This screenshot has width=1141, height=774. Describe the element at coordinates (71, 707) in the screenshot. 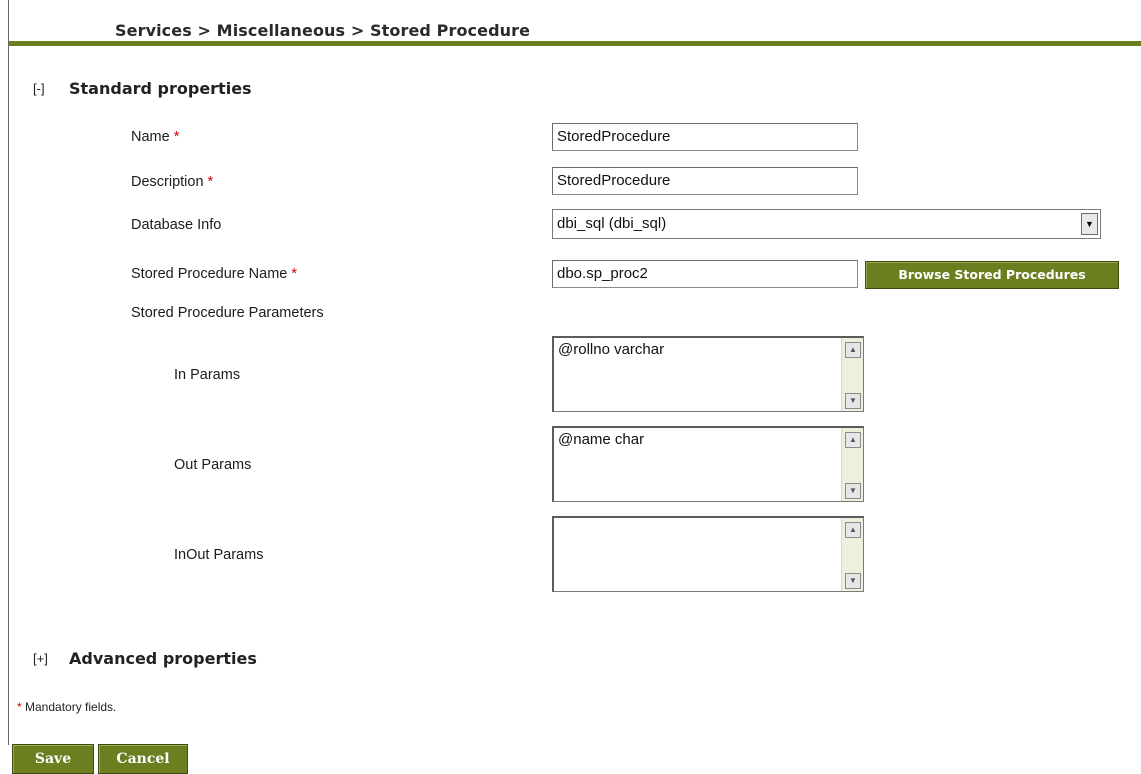

I see `mandatory-fields-text: Mandatory fields.` at that location.